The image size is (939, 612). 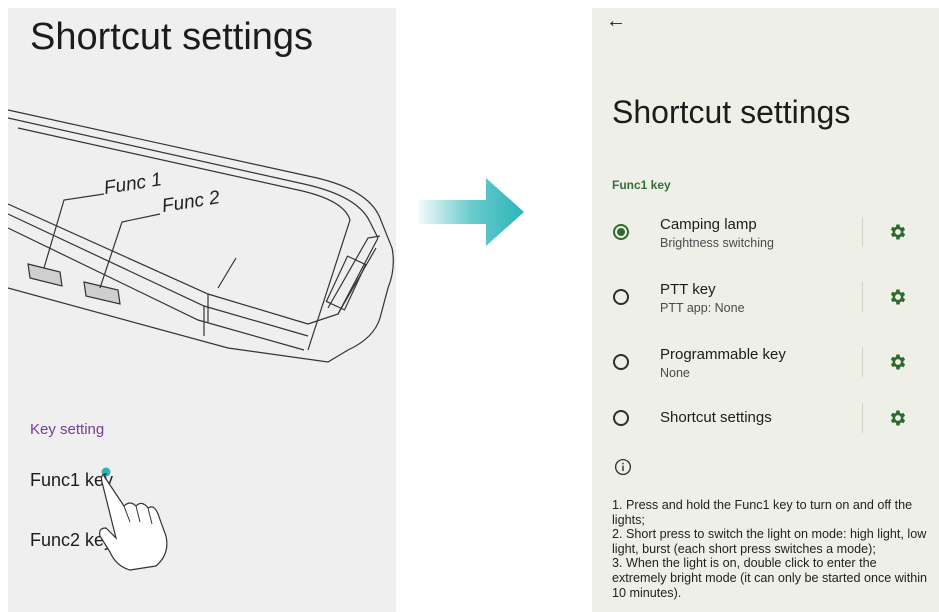 What do you see at coordinates (688, 289) in the screenshot?
I see `option-title: PTT key` at bounding box center [688, 289].